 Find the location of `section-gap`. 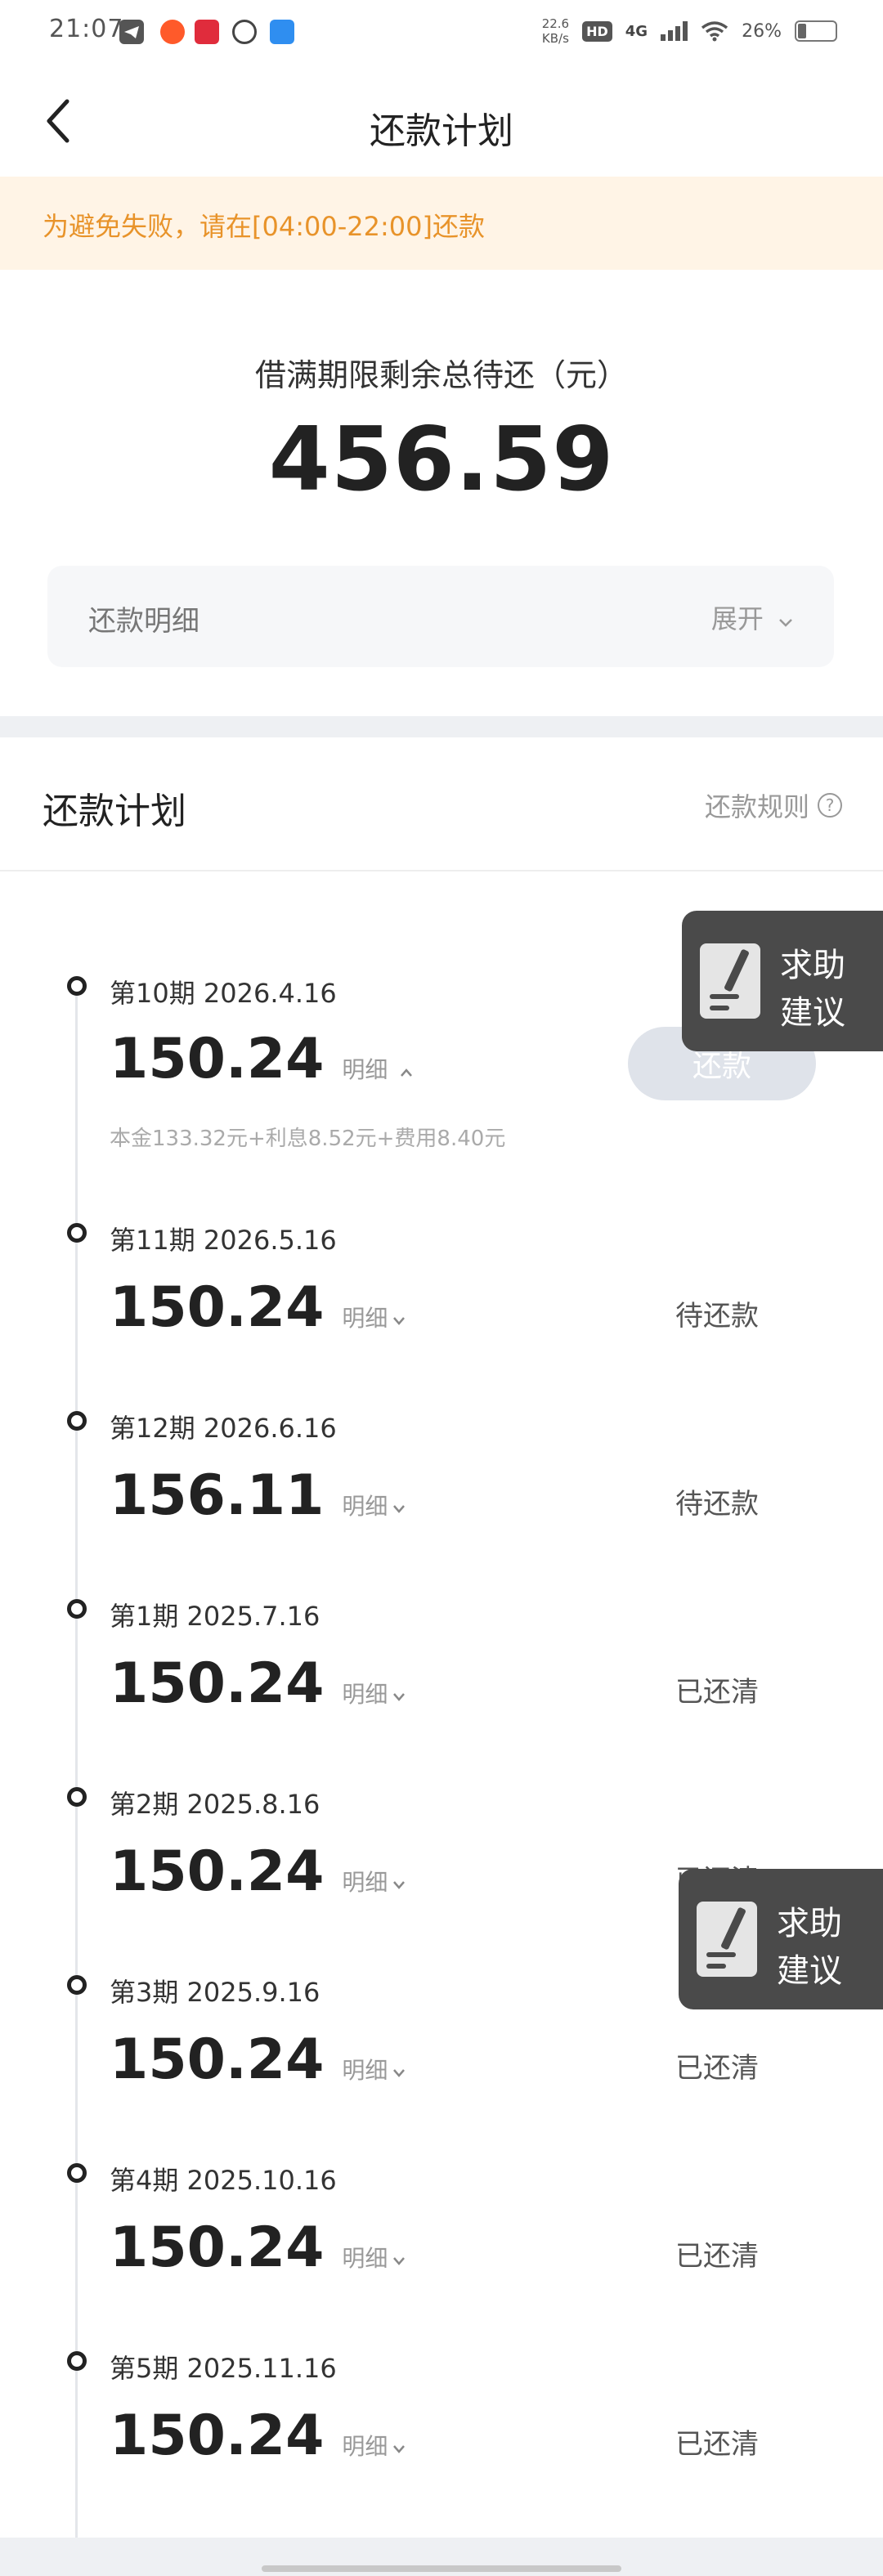

section-gap is located at coordinates (441, 727).